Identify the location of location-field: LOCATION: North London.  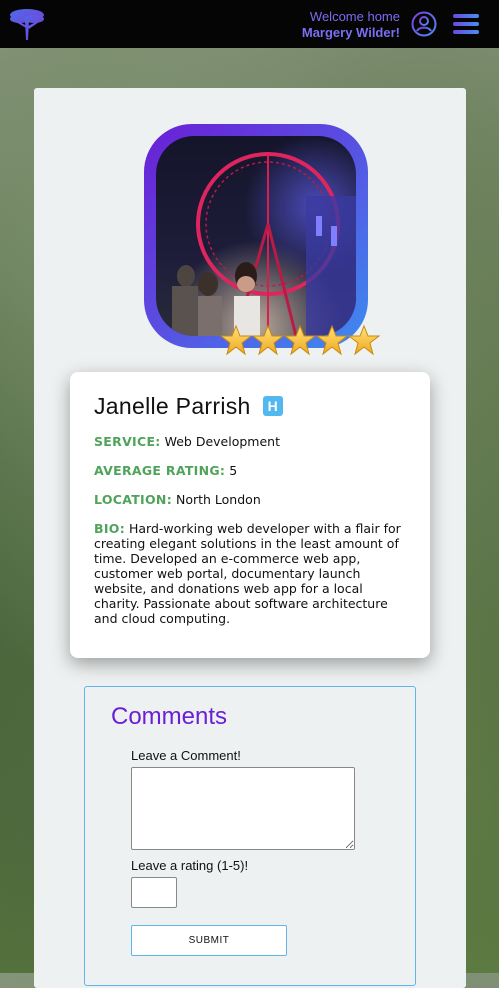
(250, 499).